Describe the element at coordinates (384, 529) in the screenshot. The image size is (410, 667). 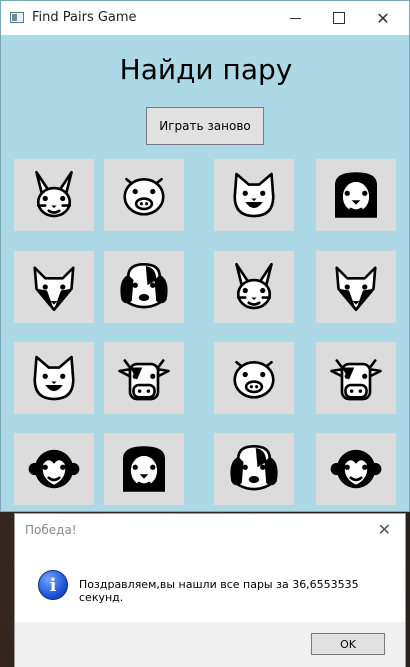
I see `dialog-close-icon: ✕` at that location.